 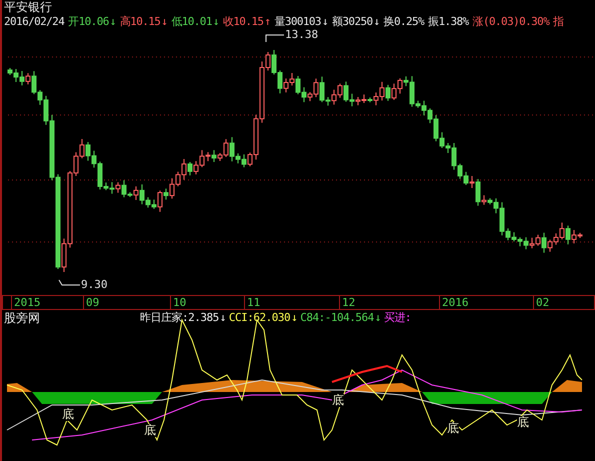 What do you see at coordinates (91, 302) in the screenshot?
I see `axis-label: 09` at bounding box center [91, 302].